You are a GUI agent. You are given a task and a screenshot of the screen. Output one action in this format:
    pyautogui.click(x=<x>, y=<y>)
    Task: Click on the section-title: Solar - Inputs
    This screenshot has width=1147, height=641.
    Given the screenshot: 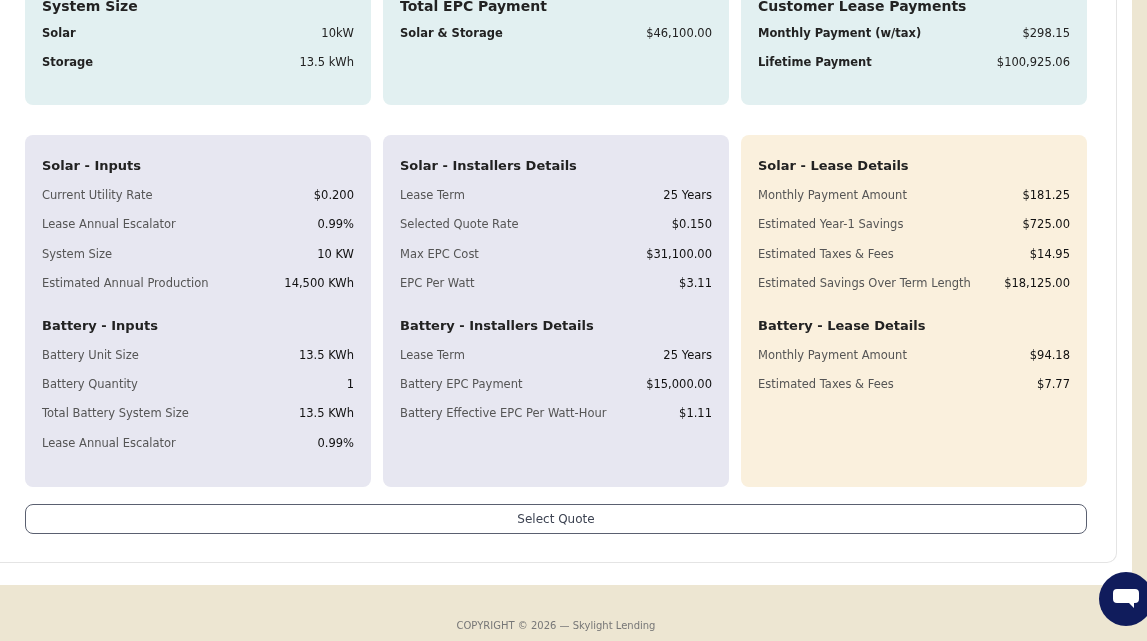 What is the action you would take?
    pyautogui.click(x=92, y=166)
    